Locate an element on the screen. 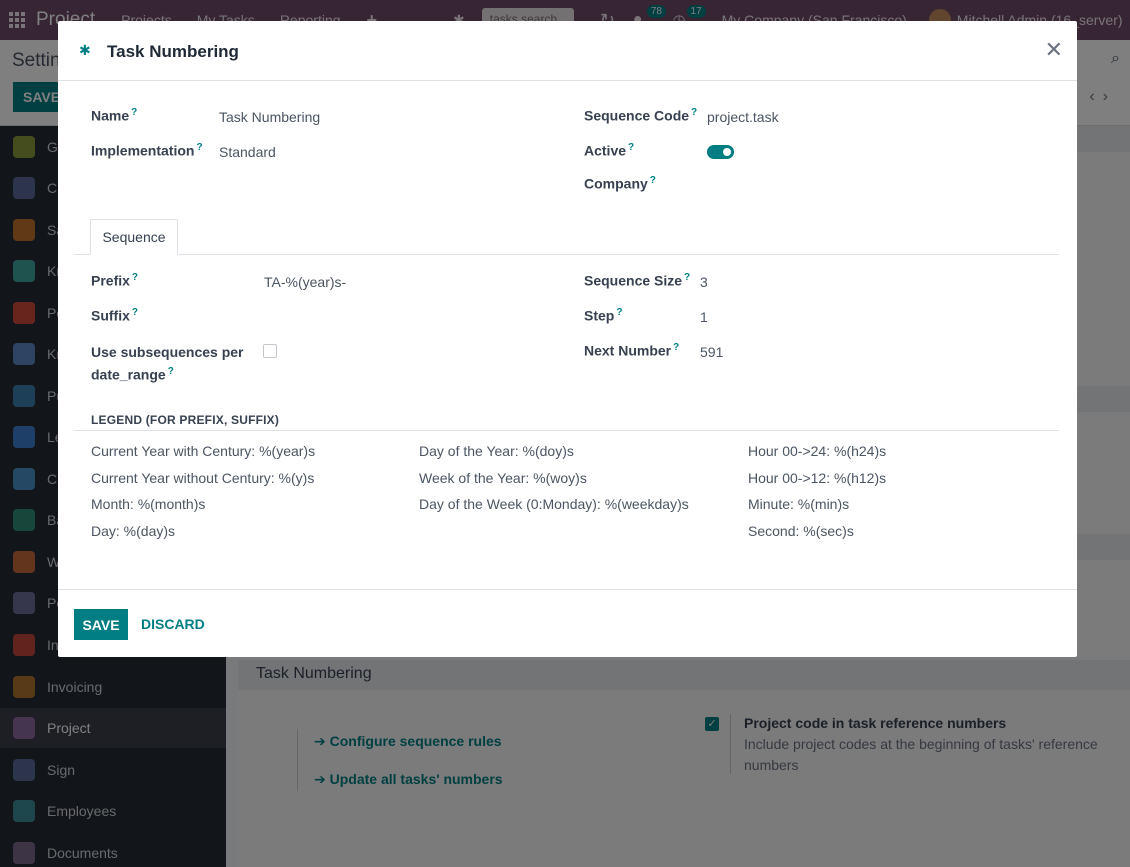  legend-item: Month: %(month)s is located at coordinates (148, 504).